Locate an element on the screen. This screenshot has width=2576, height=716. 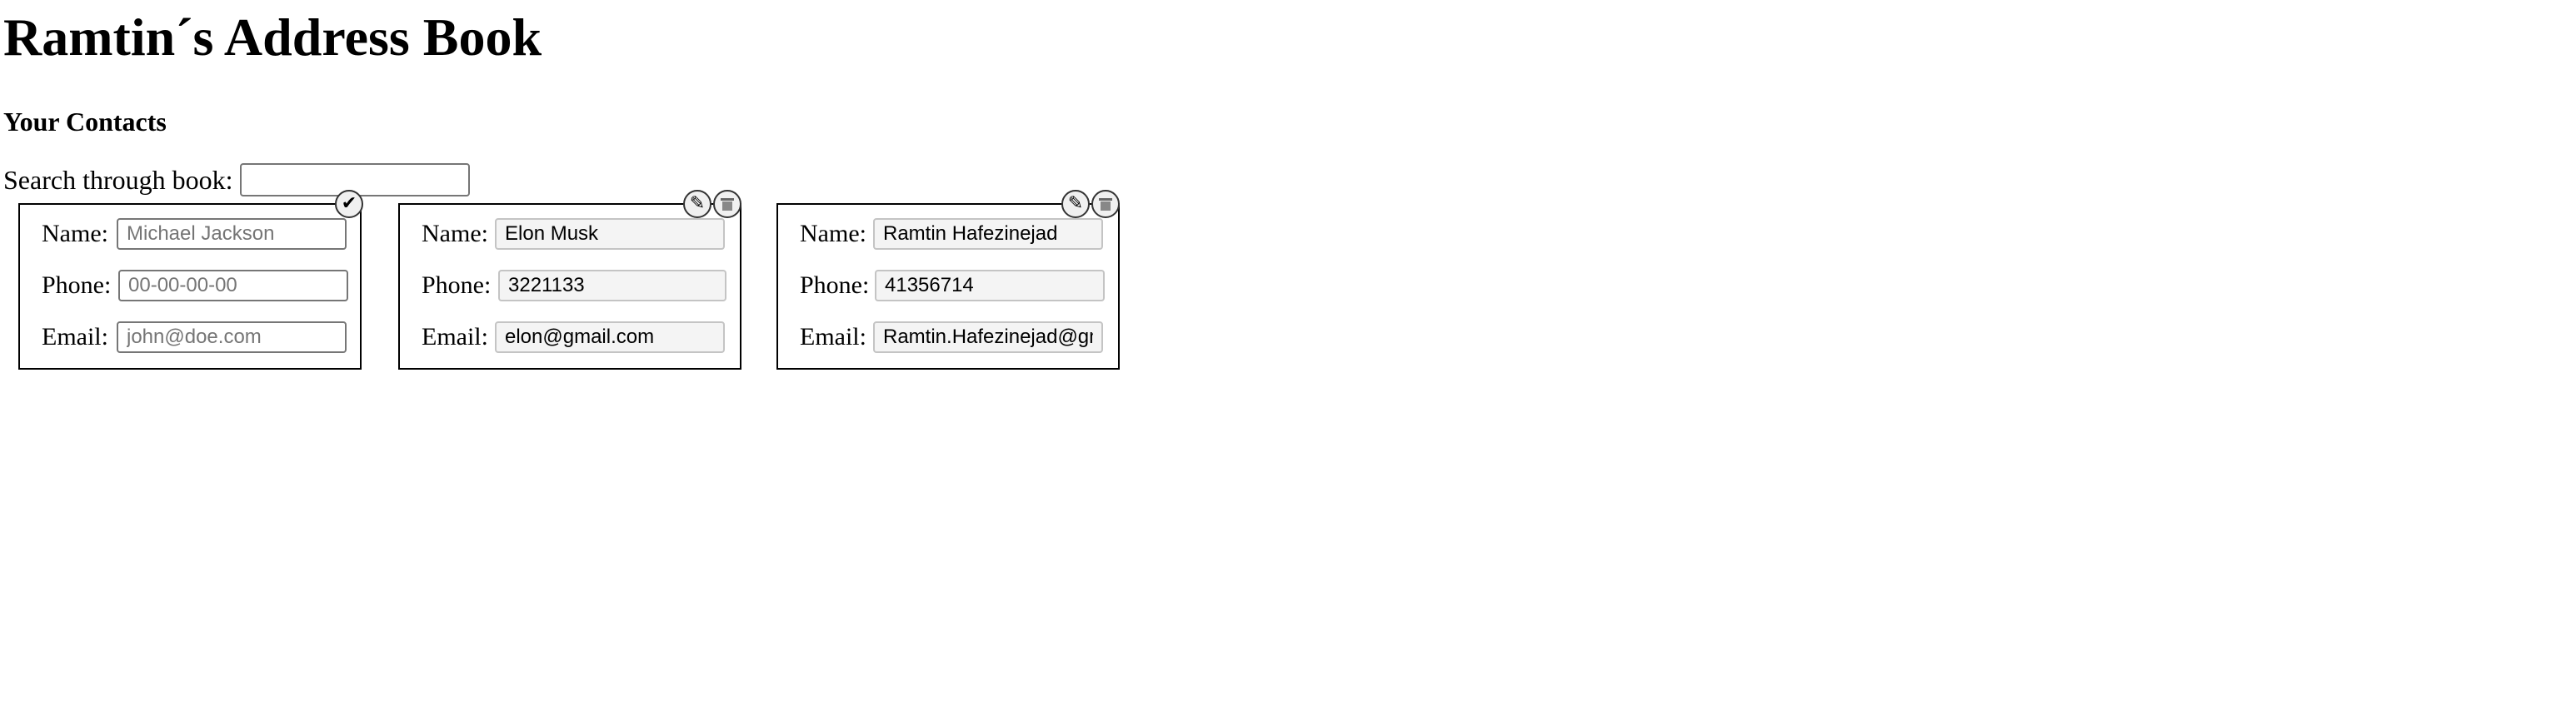
new-name-input is located at coordinates (232, 234).